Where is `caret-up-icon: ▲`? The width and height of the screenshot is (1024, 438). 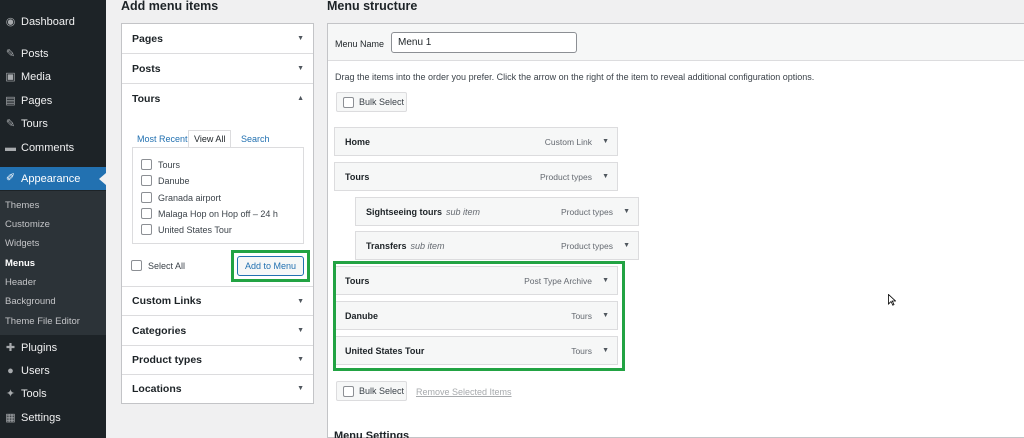 caret-up-icon: ▲ is located at coordinates (300, 98).